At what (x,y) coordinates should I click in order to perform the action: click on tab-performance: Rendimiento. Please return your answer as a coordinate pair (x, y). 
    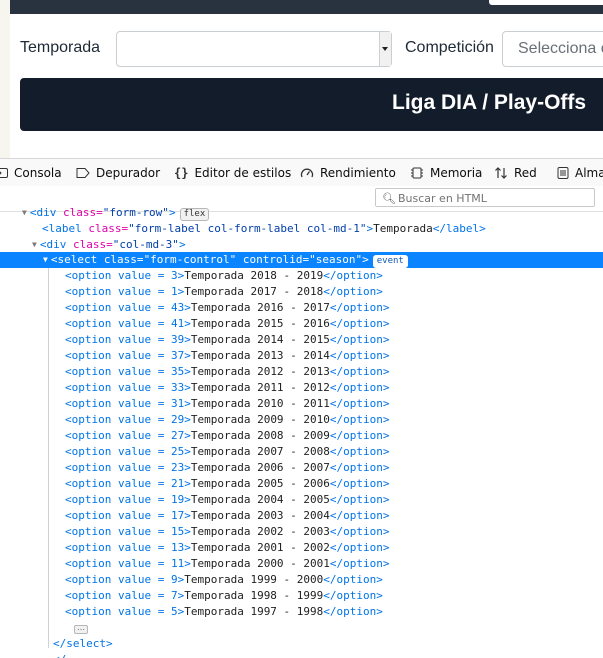
    Looking at the image, I should click on (348, 173).